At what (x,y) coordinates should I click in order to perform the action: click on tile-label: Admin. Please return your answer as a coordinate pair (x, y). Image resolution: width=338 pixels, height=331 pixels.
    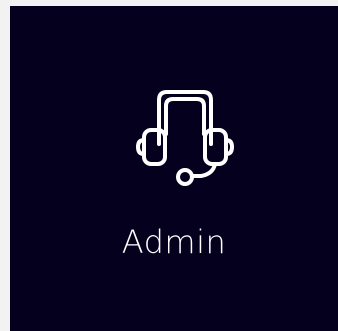
    Looking at the image, I should click on (174, 242).